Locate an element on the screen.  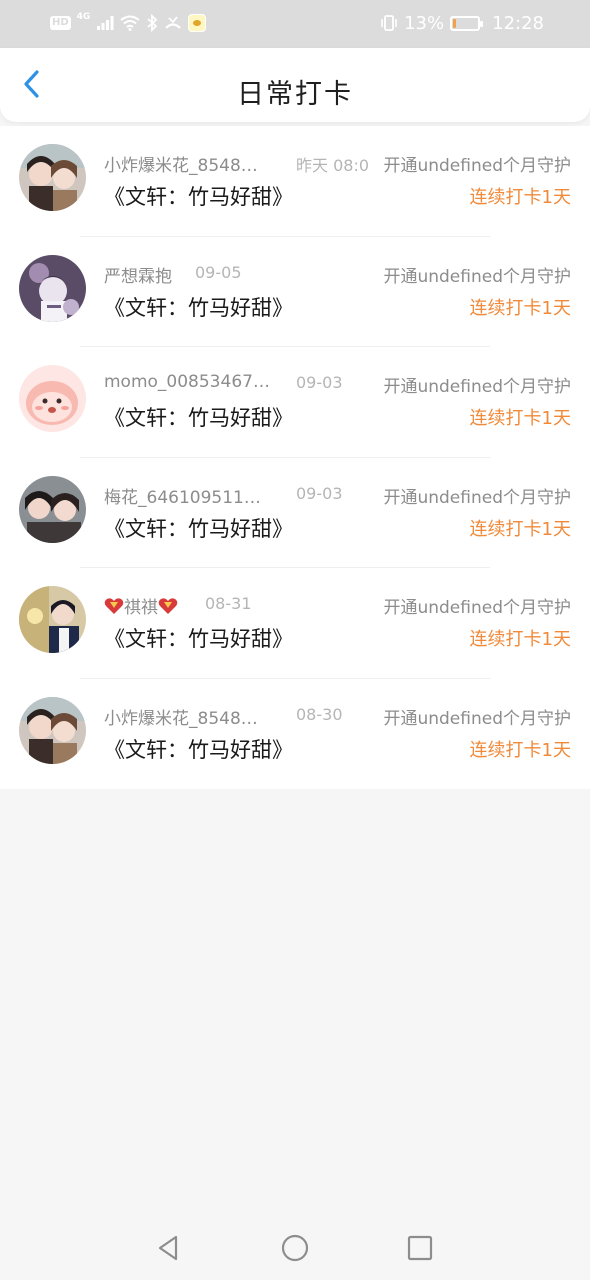
page-title: 日常打卡 is located at coordinates (295, 94).